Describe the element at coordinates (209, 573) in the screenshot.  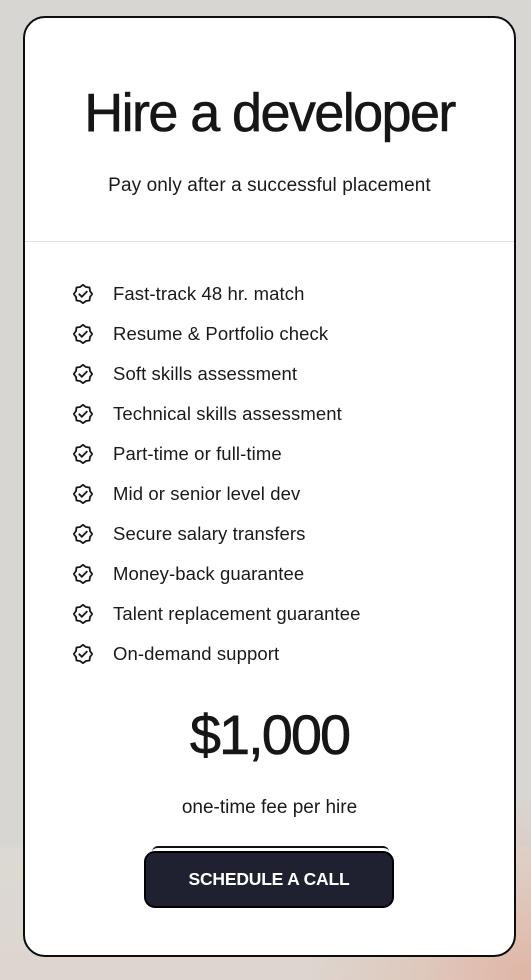
I see `feature-label: Money-back guarantee` at that location.